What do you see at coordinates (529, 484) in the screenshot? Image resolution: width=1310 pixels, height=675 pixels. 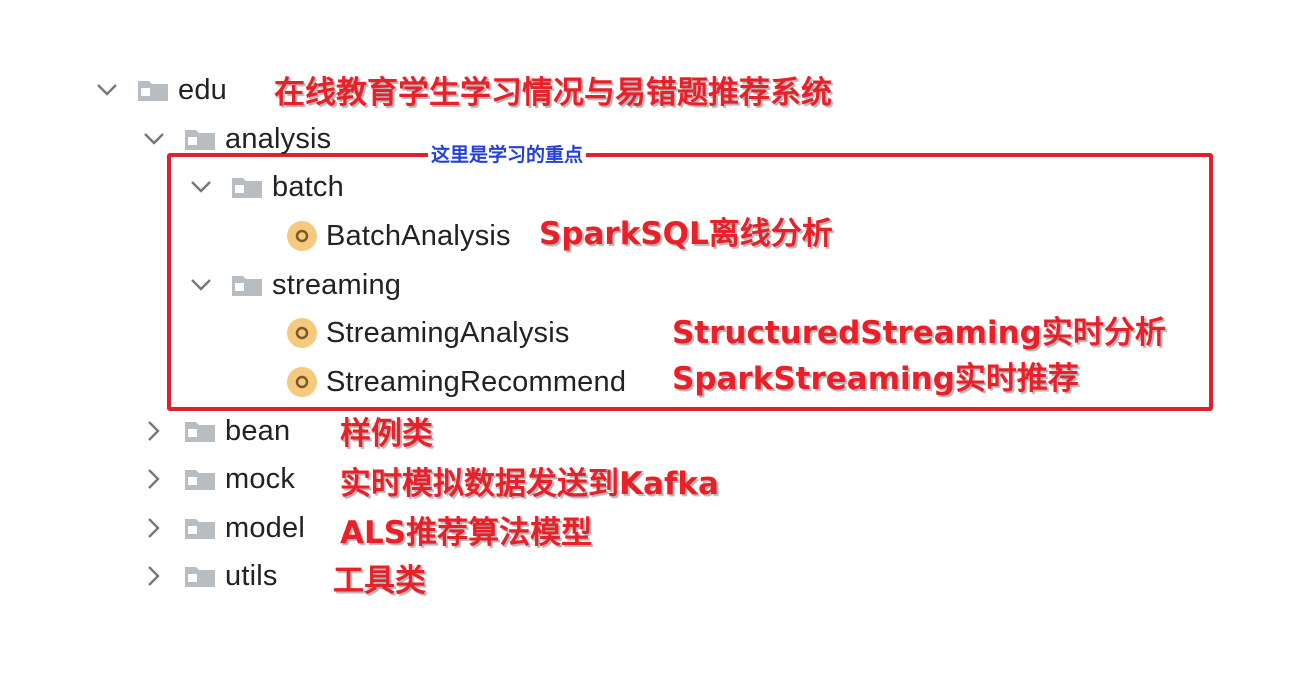 I see `annotation-mock: 实时模拟数据发送到Kafka` at bounding box center [529, 484].